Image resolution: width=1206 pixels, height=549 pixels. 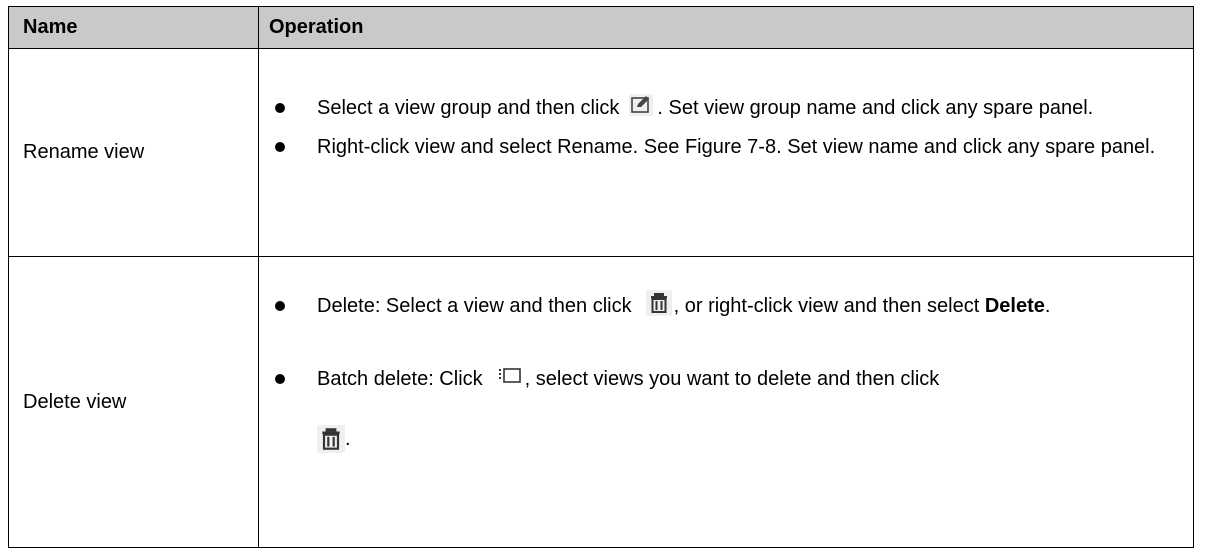 I want to click on batch-select-icon, so click(x=510, y=377).